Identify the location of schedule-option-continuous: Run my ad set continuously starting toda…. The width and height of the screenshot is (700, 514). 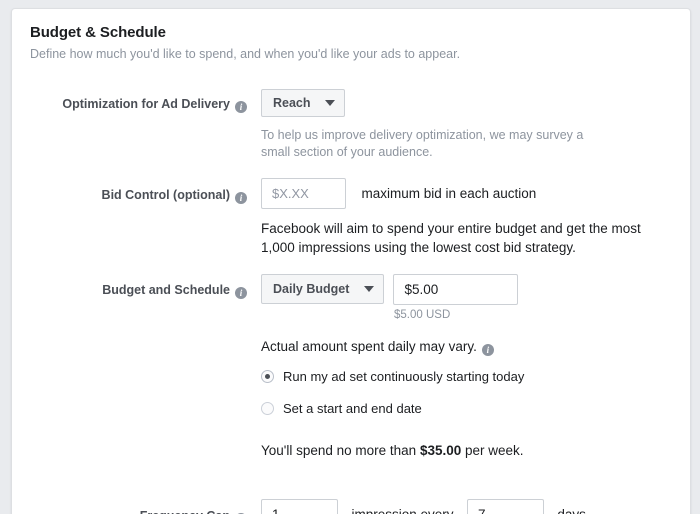
(475, 376).